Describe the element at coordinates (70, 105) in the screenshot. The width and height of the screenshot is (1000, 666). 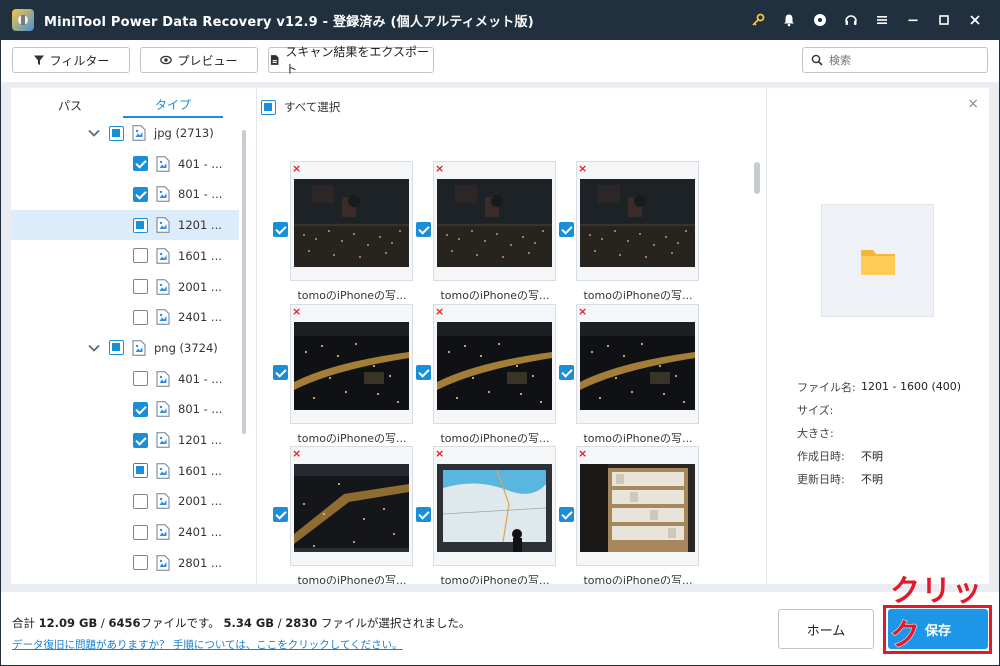
I see `tab-path: パス` at that location.